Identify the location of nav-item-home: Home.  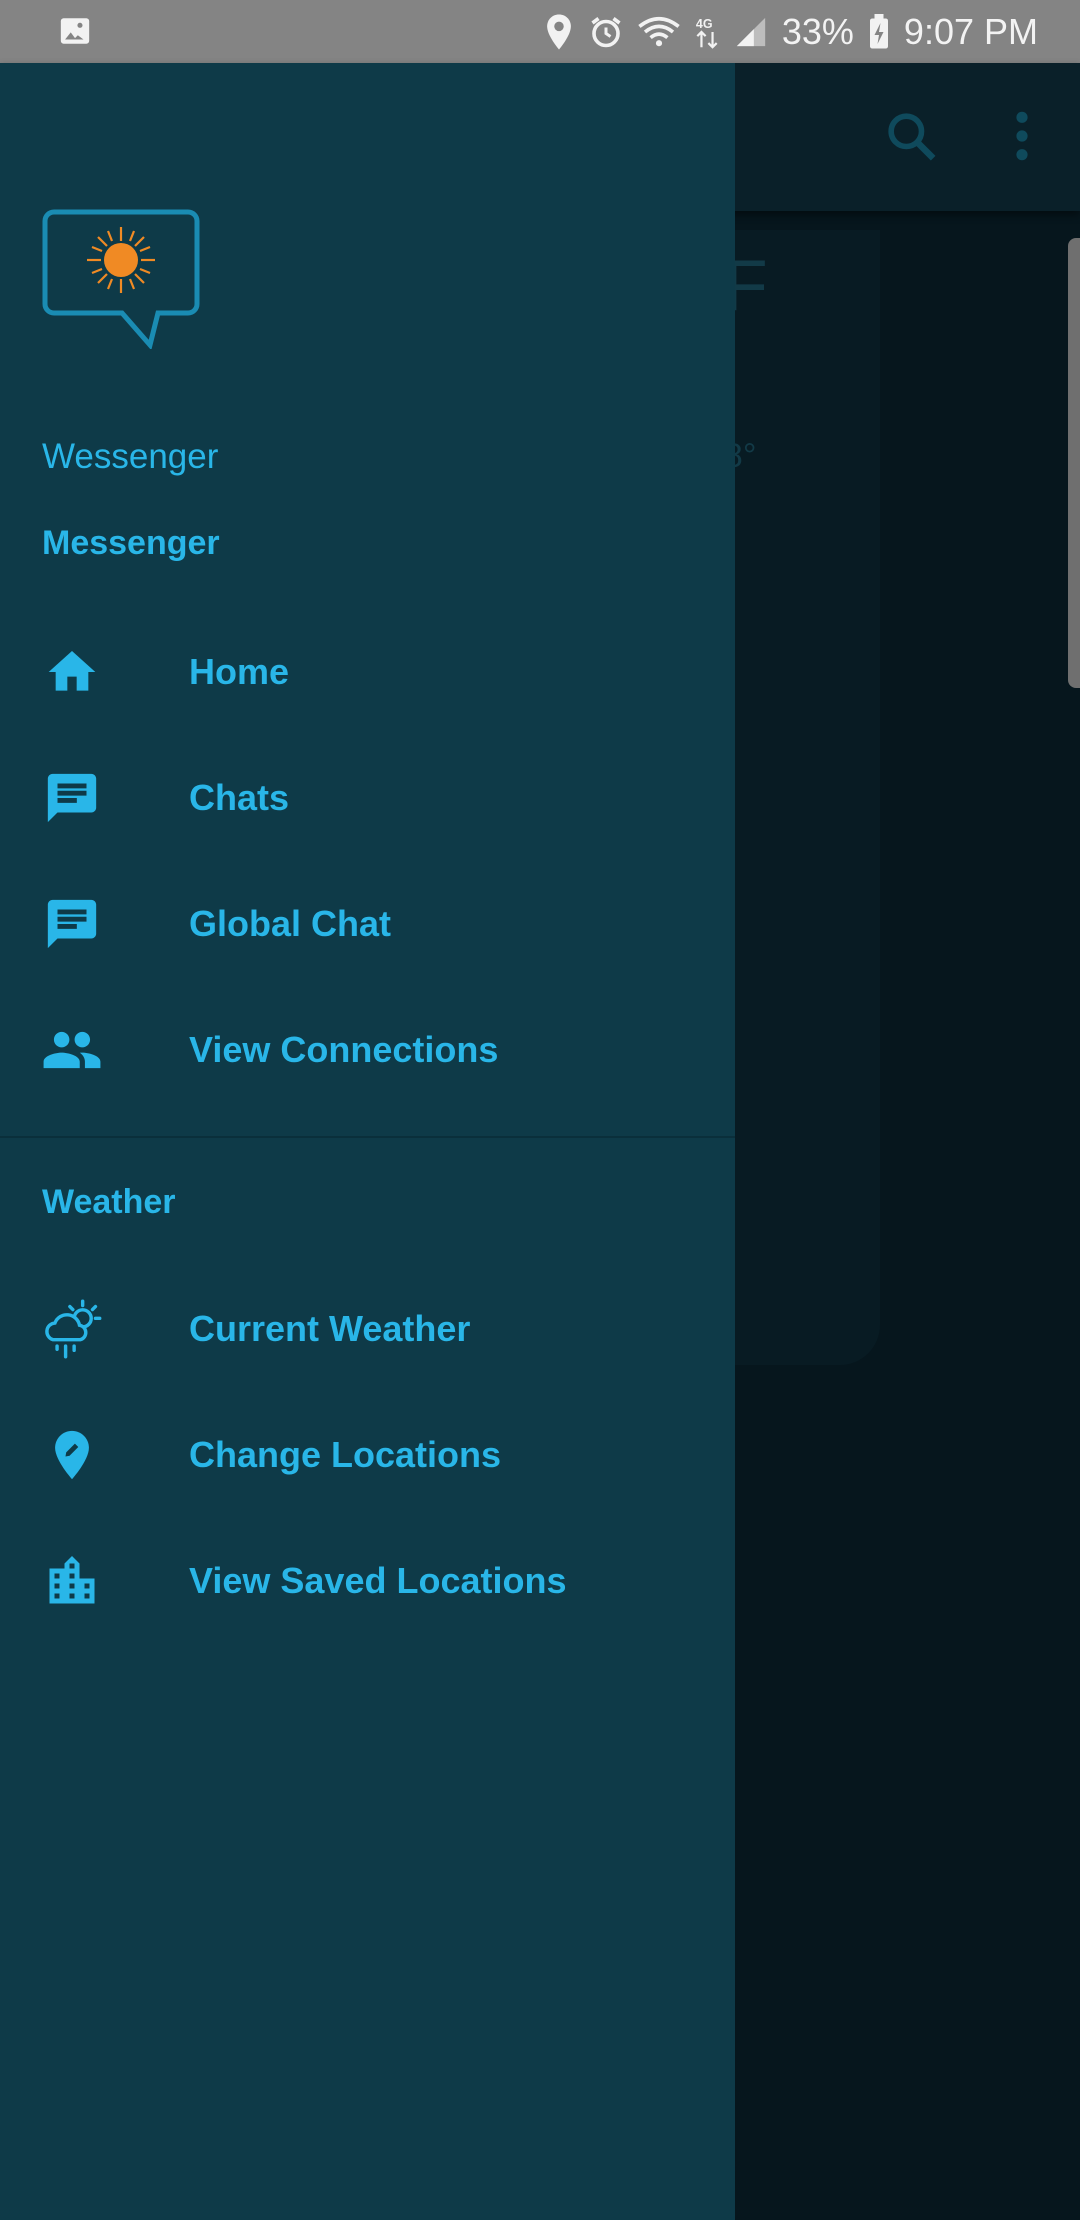
(367, 672).